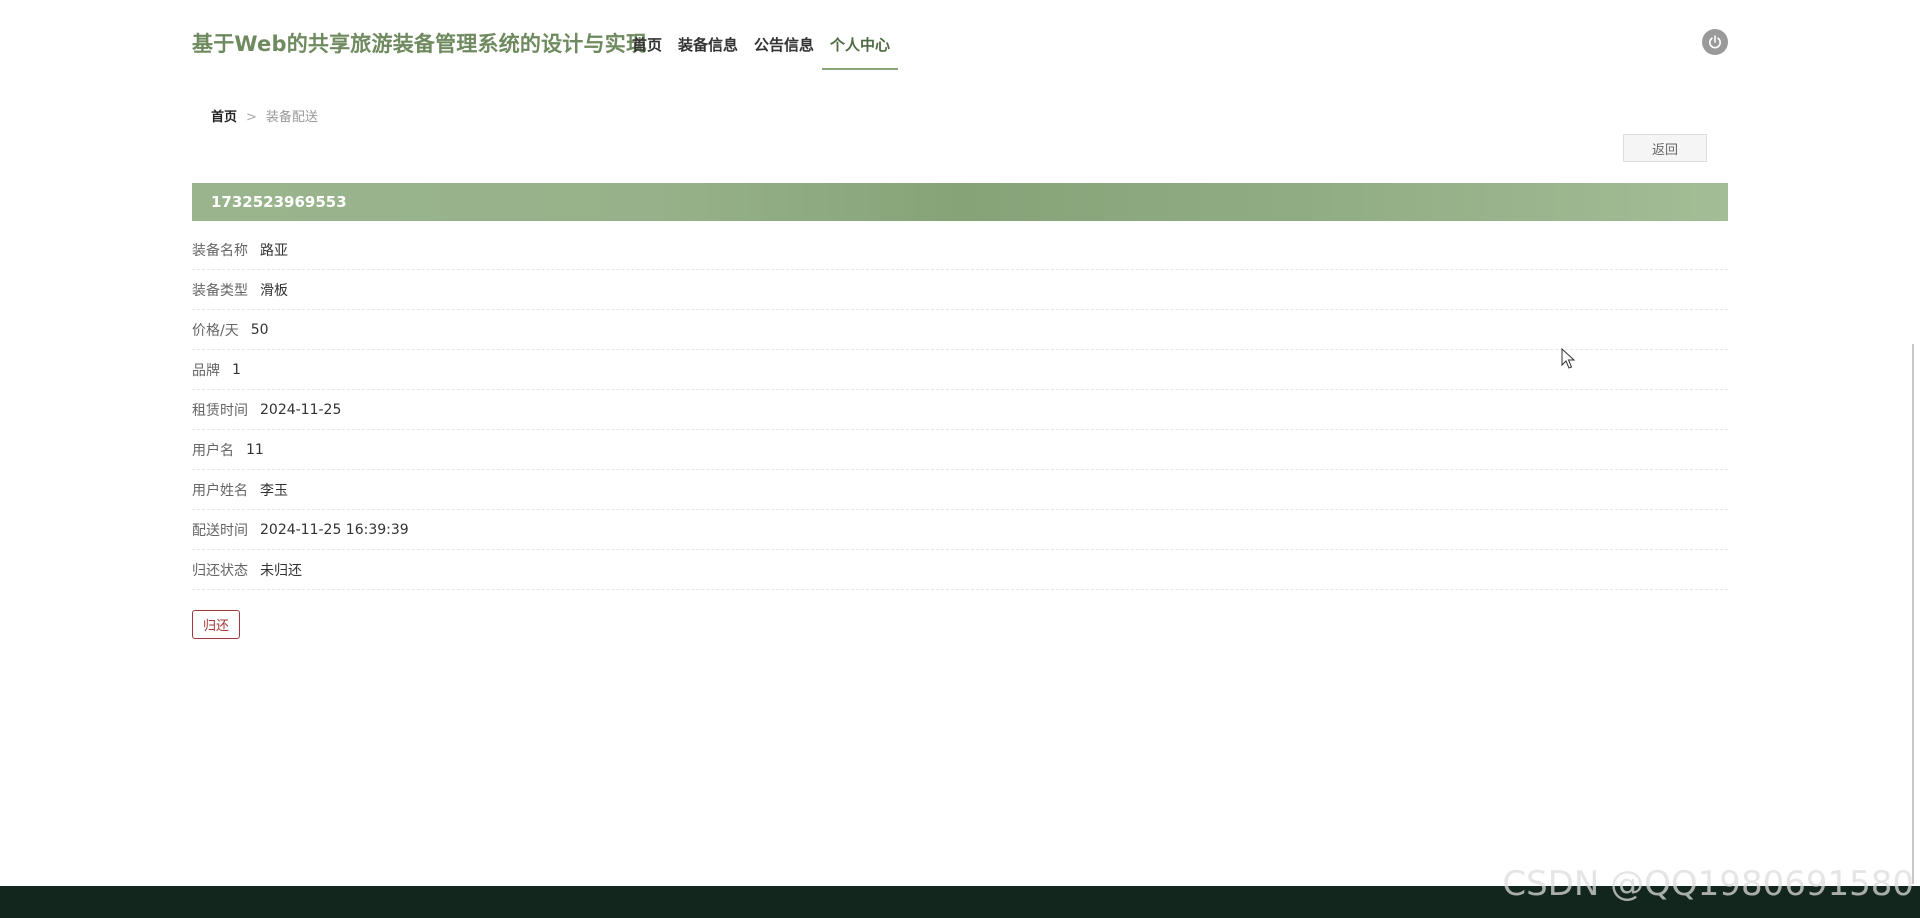 The width and height of the screenshot is (1920, 918). What do you see at coordinates (960, 290) in the screenshot?
I see `detail-row-equipment-type: 装备类型 滑板` at bounding box center [960, 290].